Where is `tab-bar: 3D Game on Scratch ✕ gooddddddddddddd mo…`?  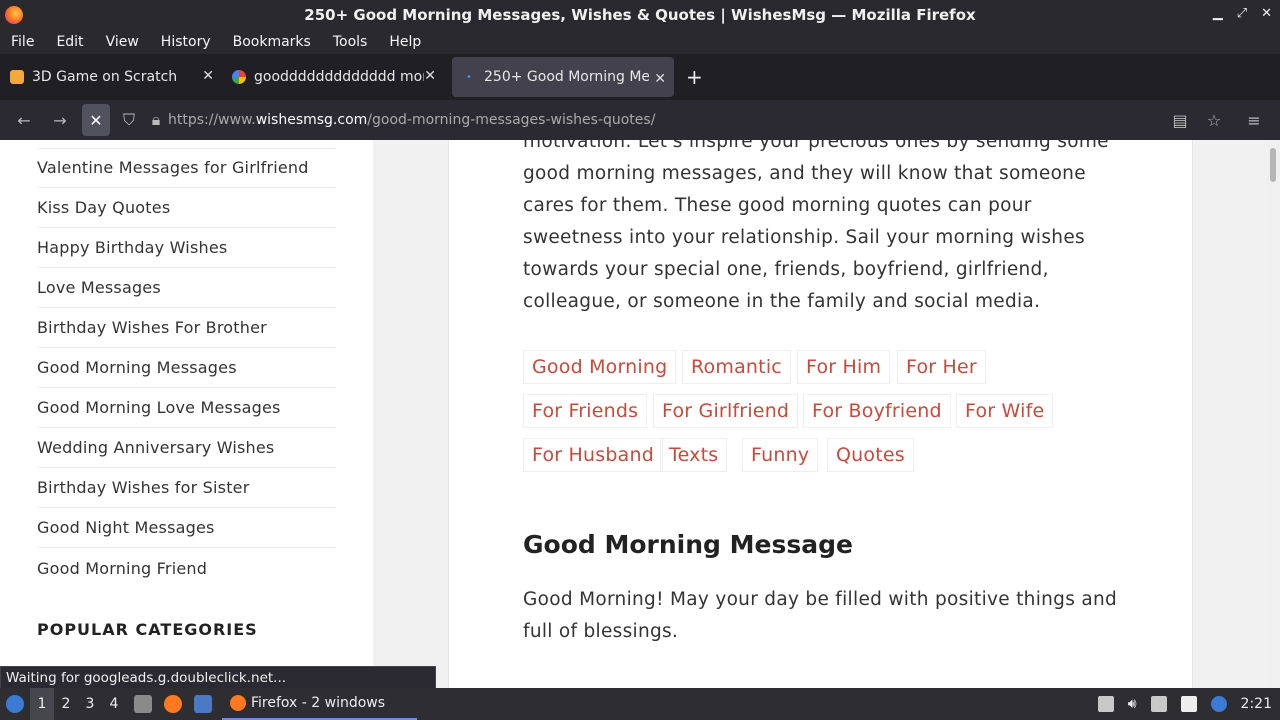
tab-bar: 3D Game on Scratch ✕ gooddddddddddddd mo… is located at coordinates (640, 77).